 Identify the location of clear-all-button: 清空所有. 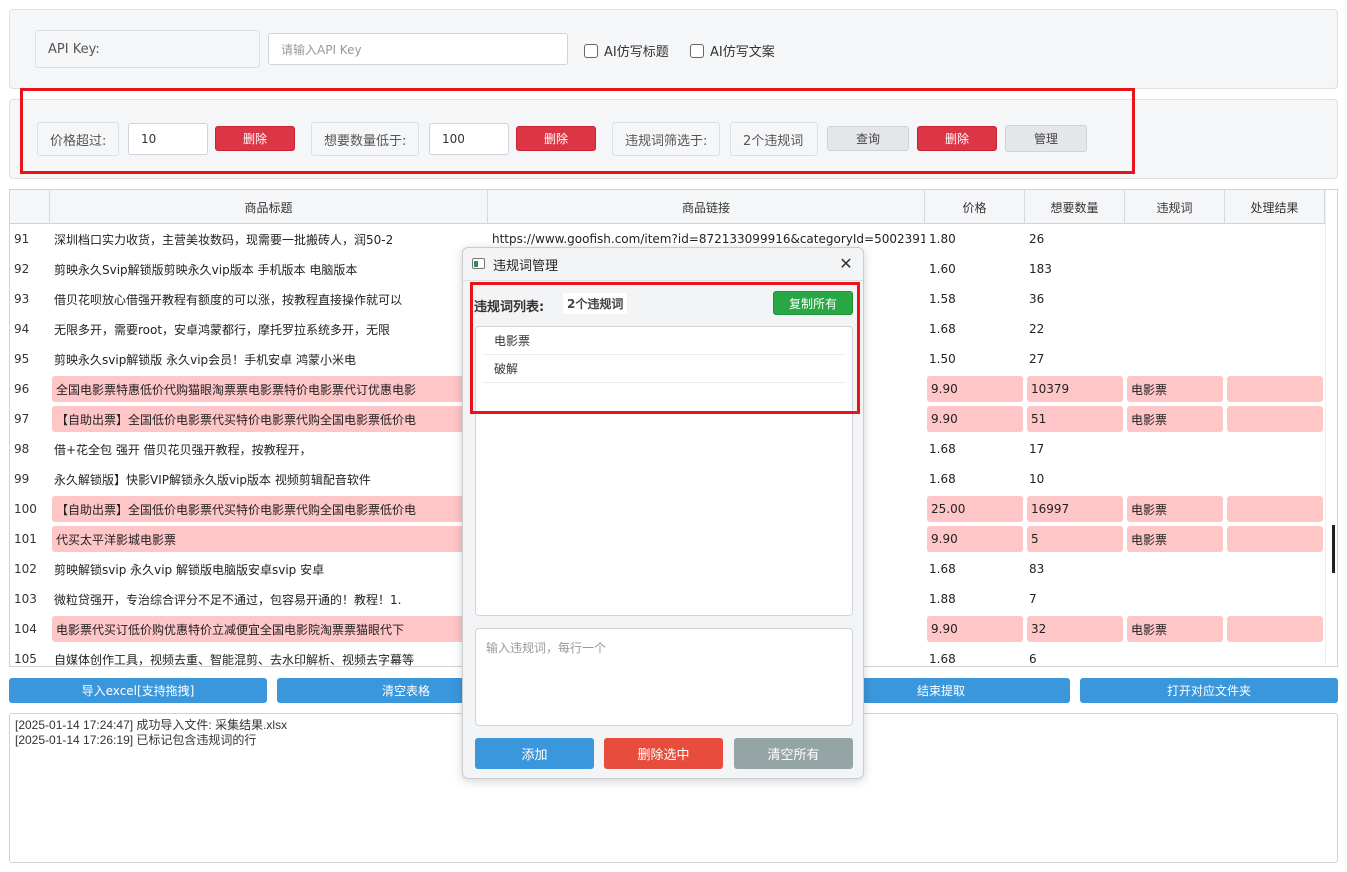
(793, 753).